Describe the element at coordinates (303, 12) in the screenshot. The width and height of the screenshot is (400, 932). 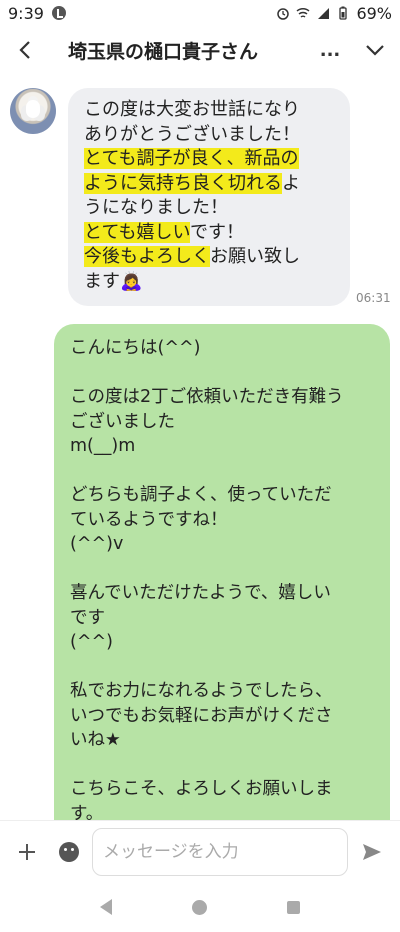
I see `wifi-icon` at that location.